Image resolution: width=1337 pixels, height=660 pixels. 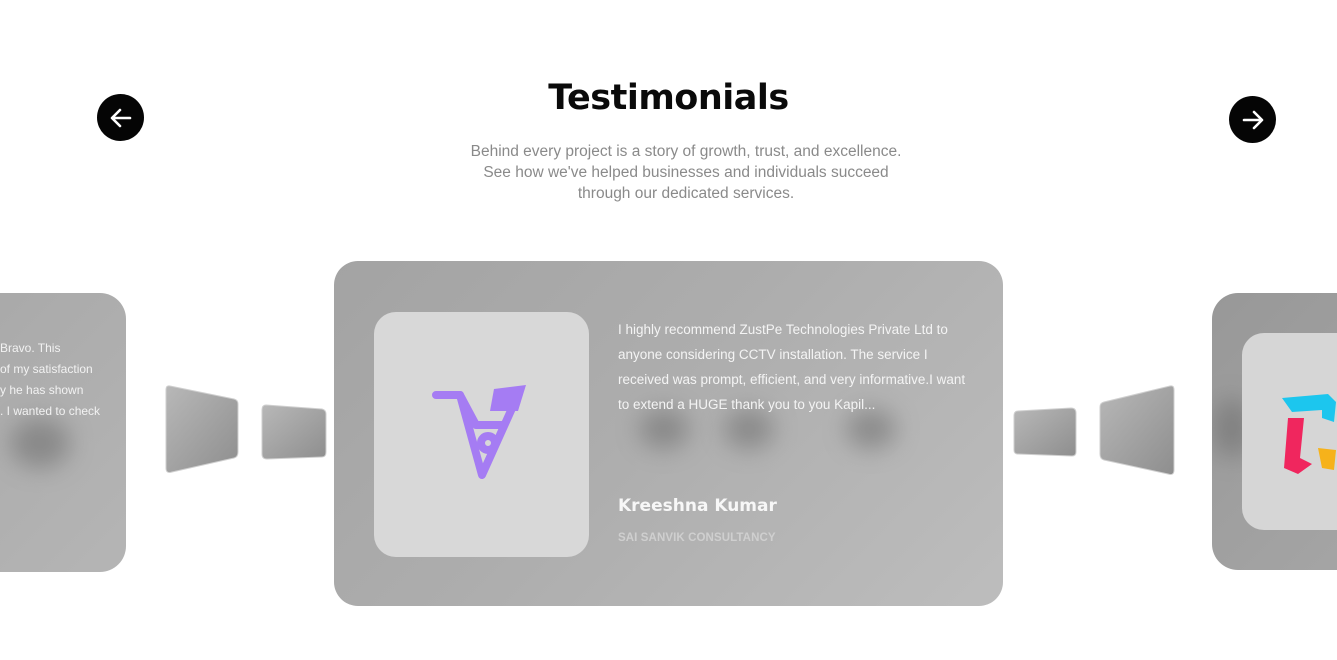 I want to click on quote-line: Bravo. This, so click(x=30, y=348).